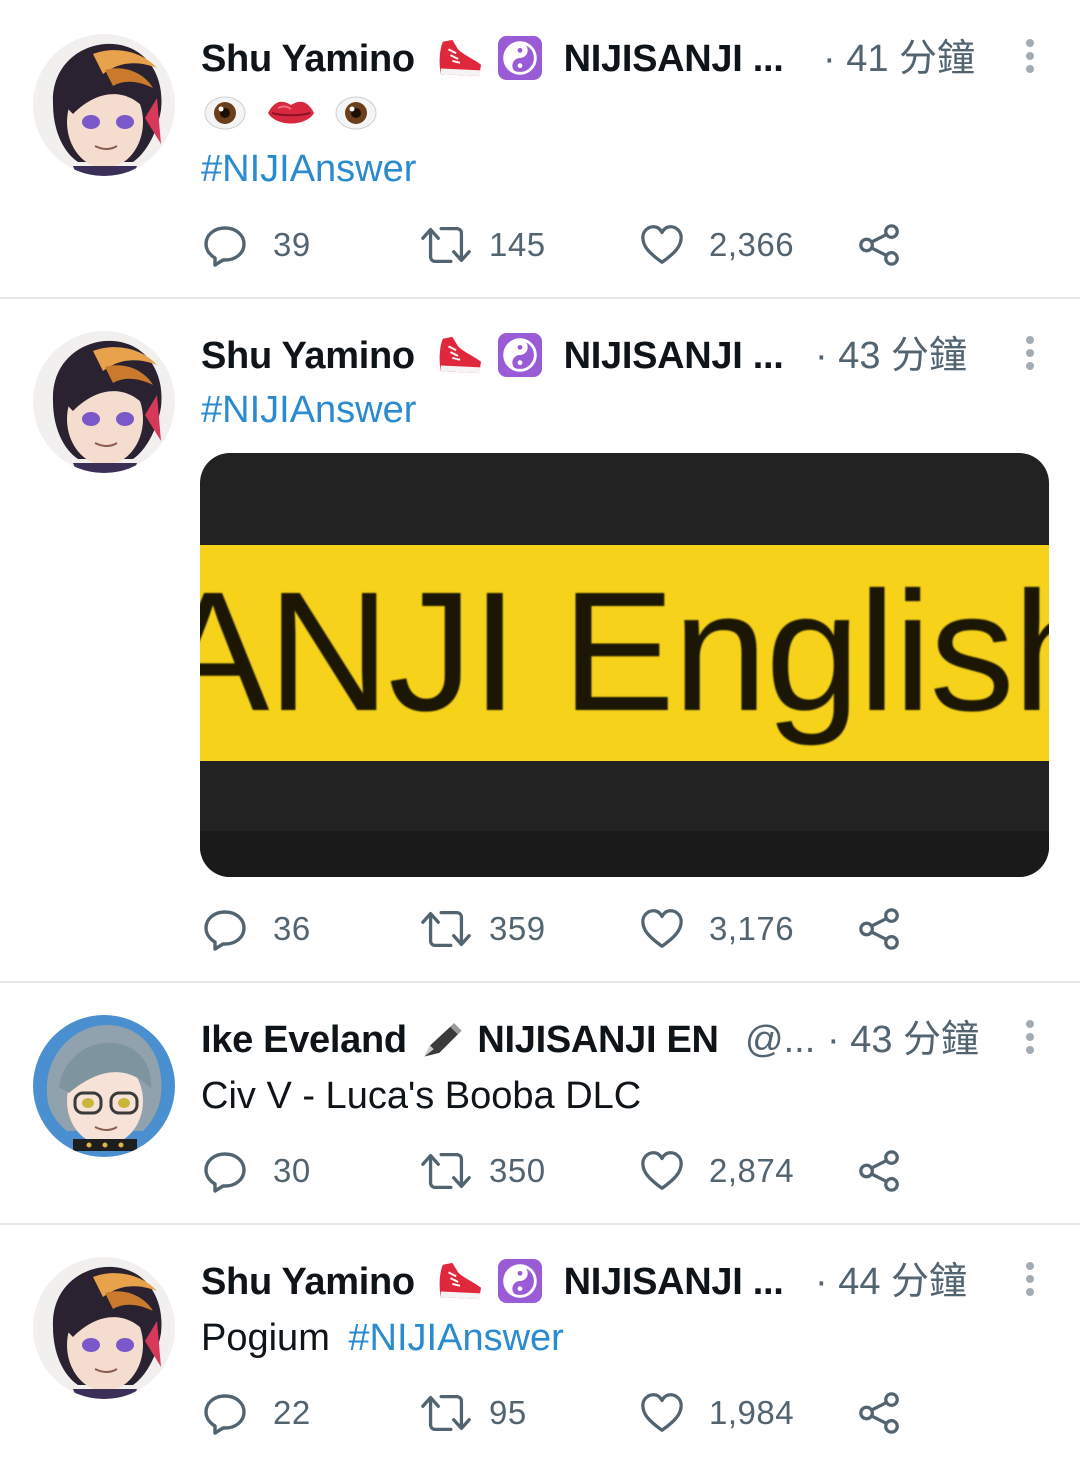 The height and width of the screenshot is (1465, 1080). What do you see at coordinates (899, 59) in the screenshot?
I see `timestamp: · 41 分鐘` at bounding box center [899, 59].